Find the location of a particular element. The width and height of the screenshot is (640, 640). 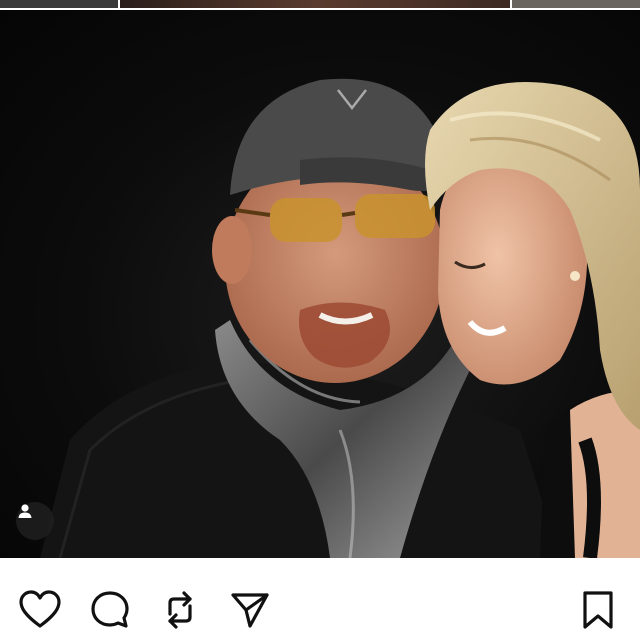

comment-button is located at coordinates (110, 610).